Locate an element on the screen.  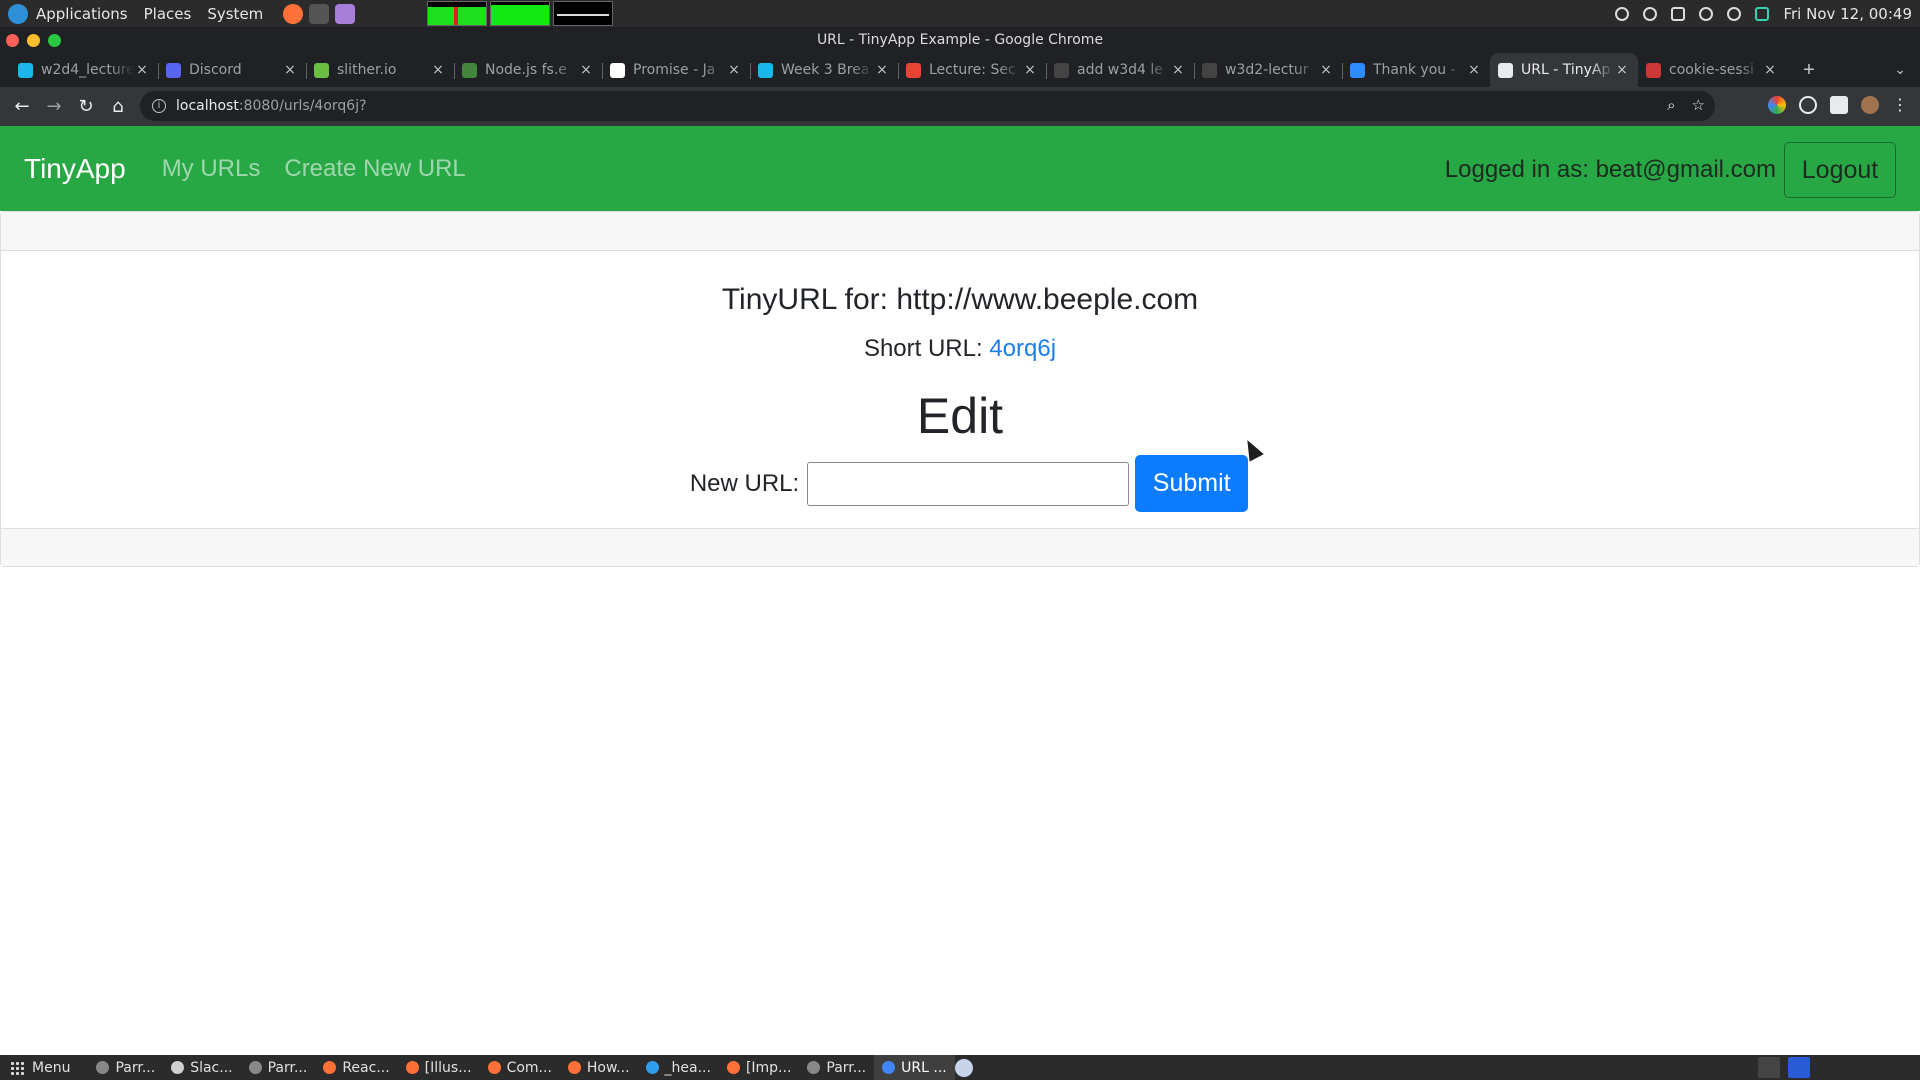
chrome-icon is located at coordinates (889, 1067).